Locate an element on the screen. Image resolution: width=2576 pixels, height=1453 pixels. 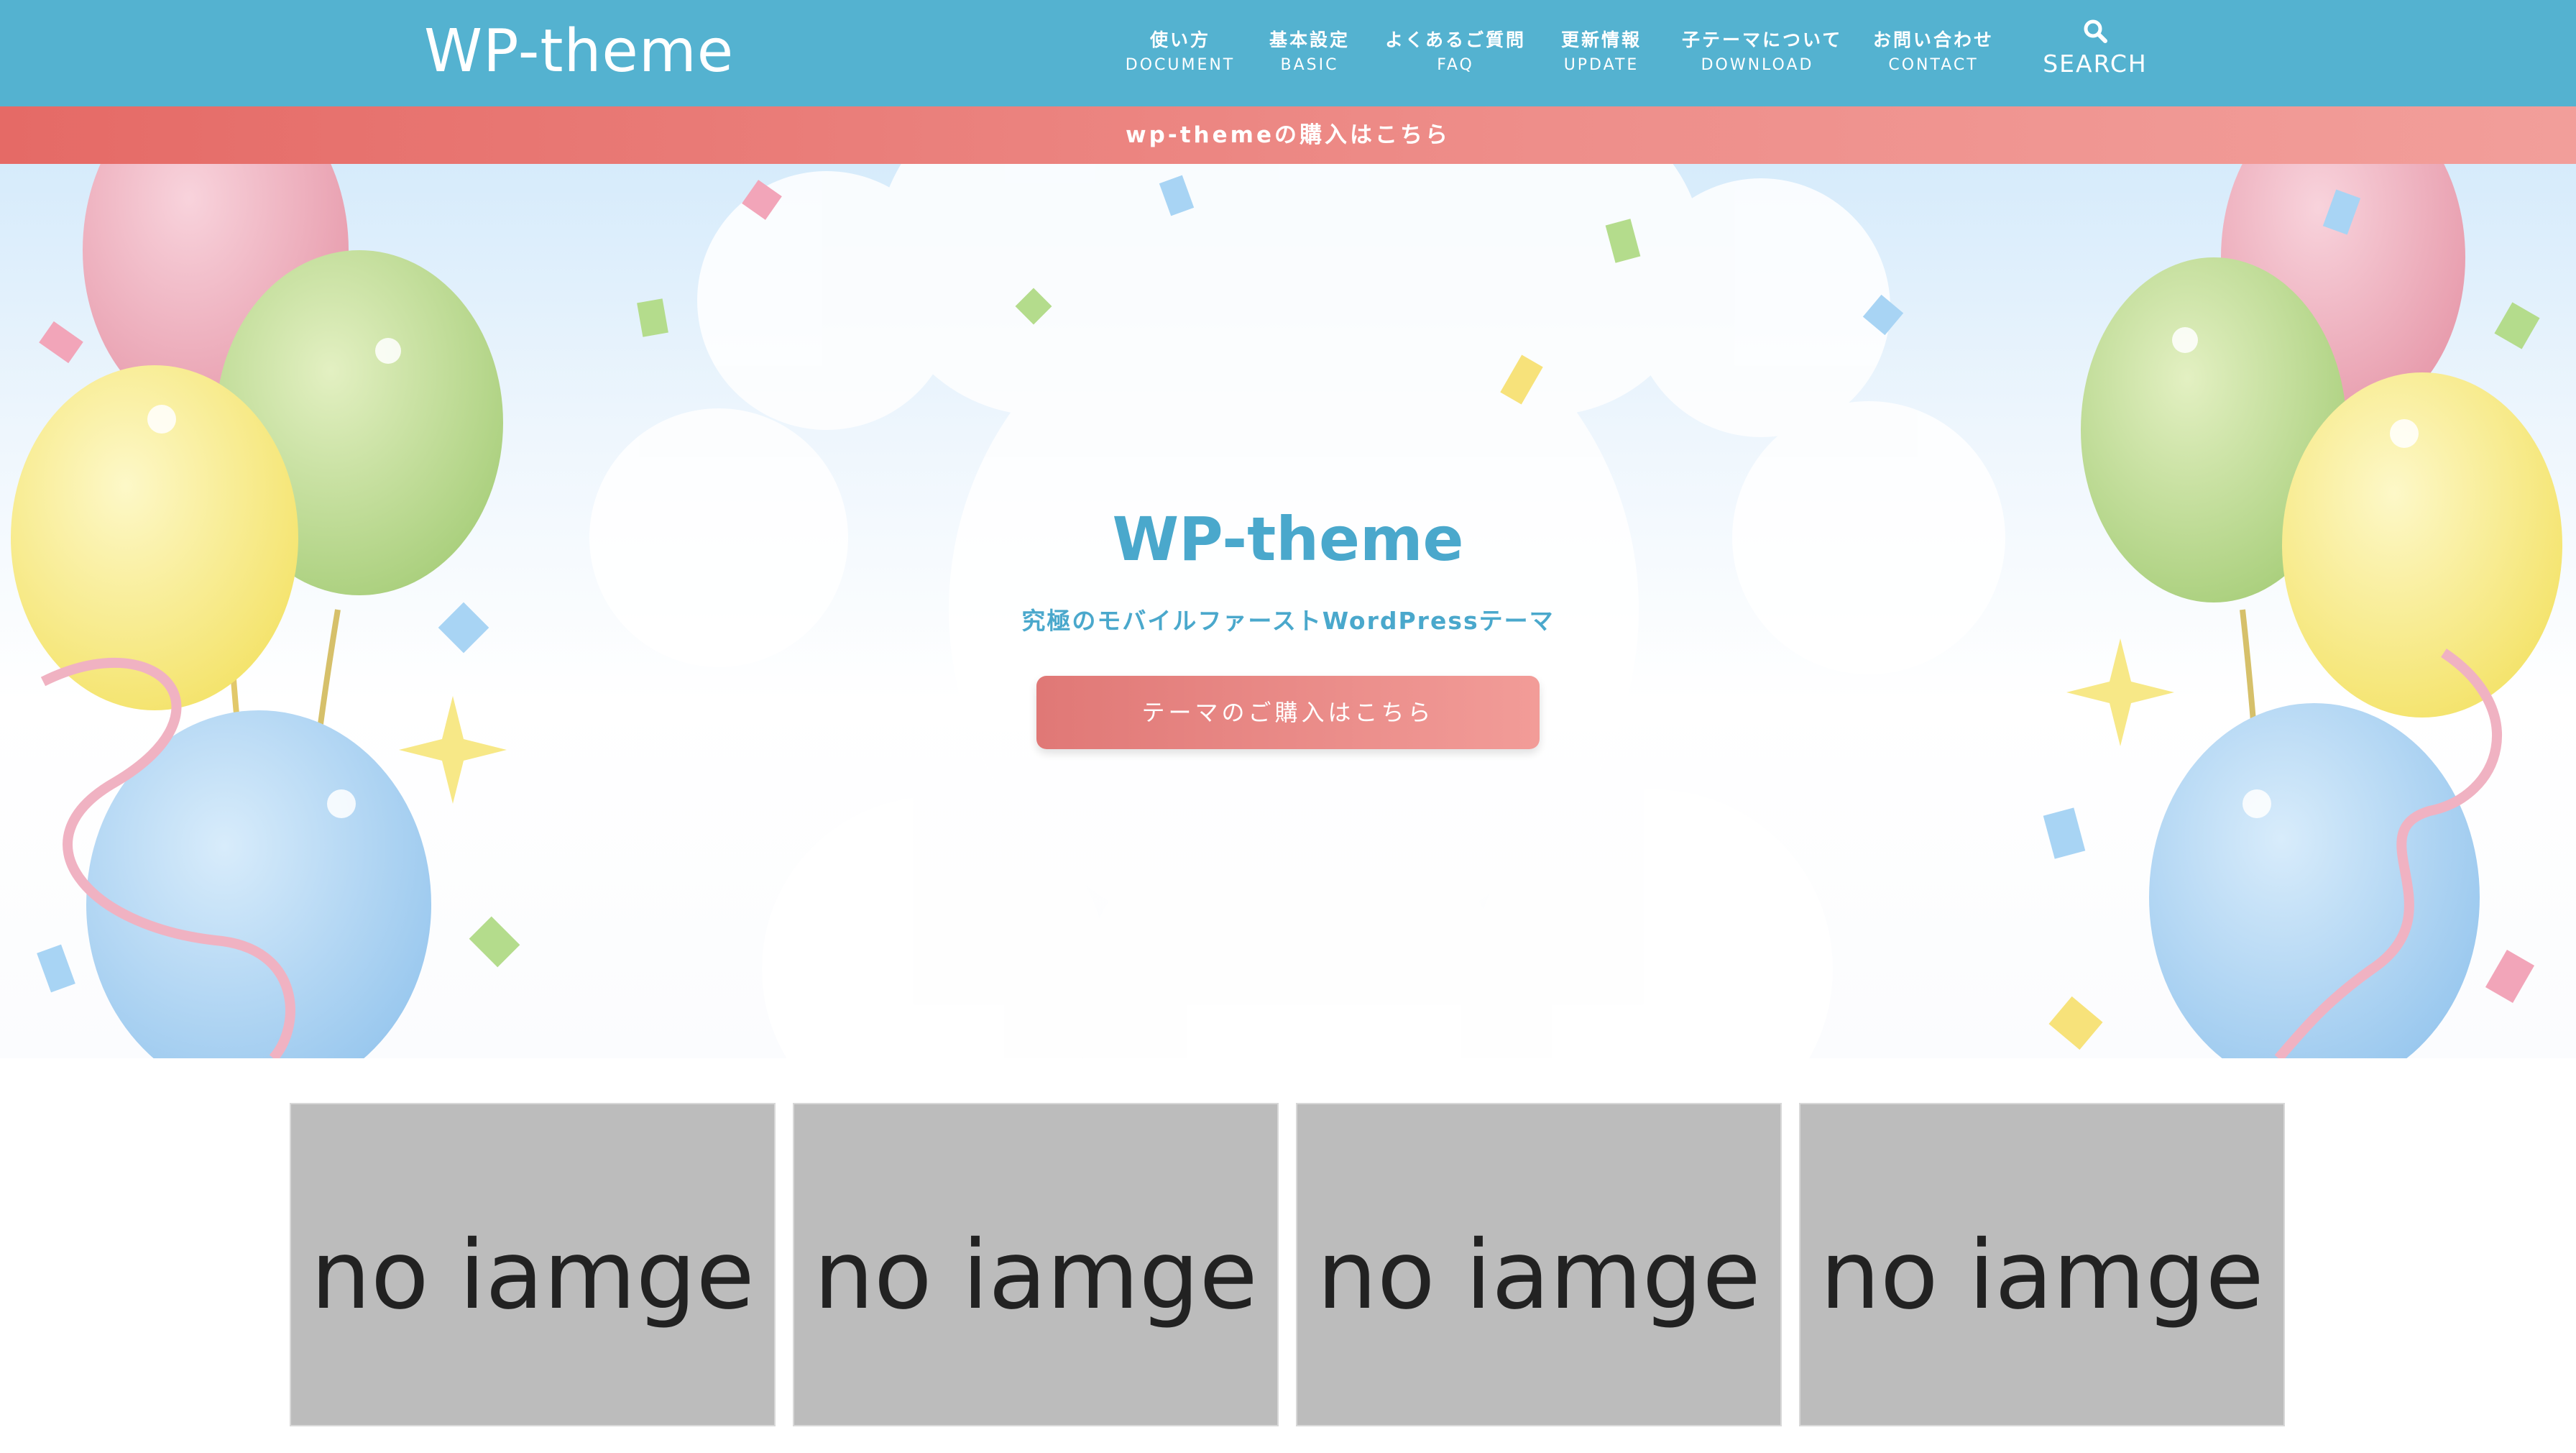
nav-item-en-label: DOWNLOAD is located at coordinates (1757, 65).